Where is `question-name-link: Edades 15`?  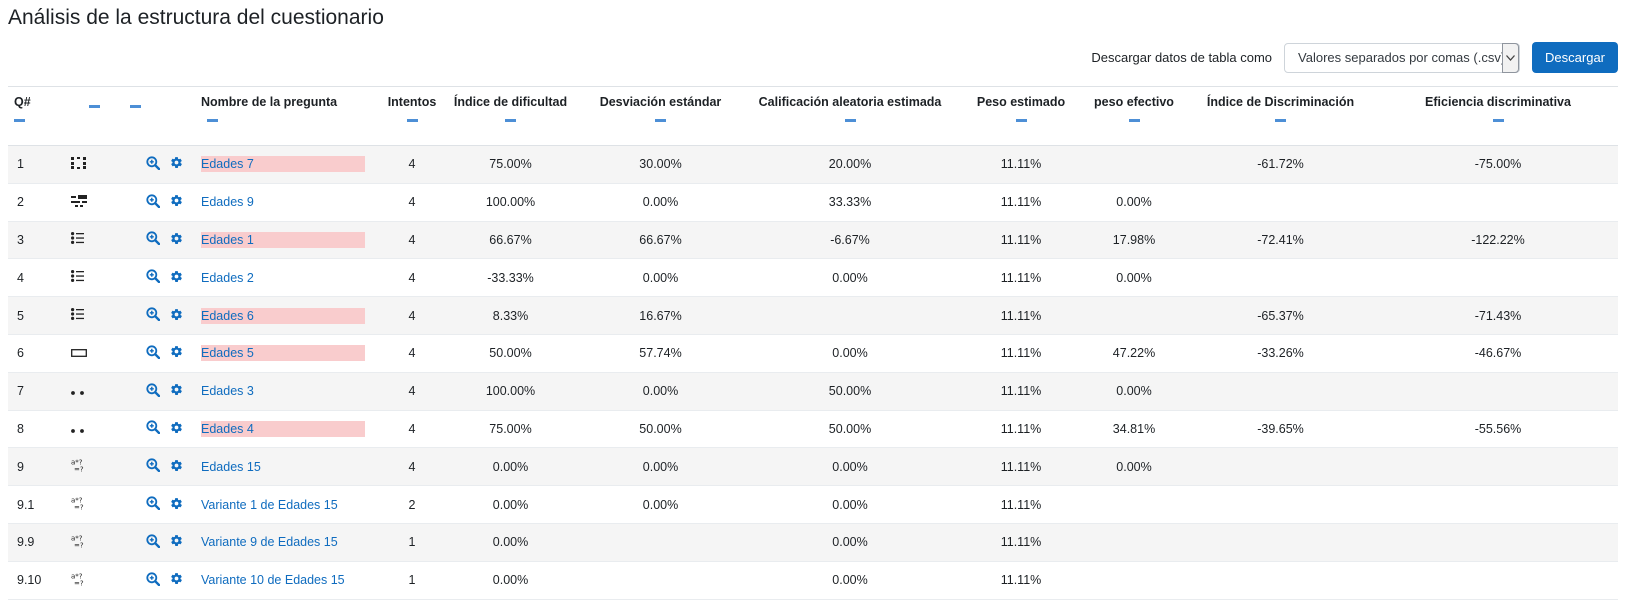 question-name-link: Edades 15 is located at coordinates (231, 467).